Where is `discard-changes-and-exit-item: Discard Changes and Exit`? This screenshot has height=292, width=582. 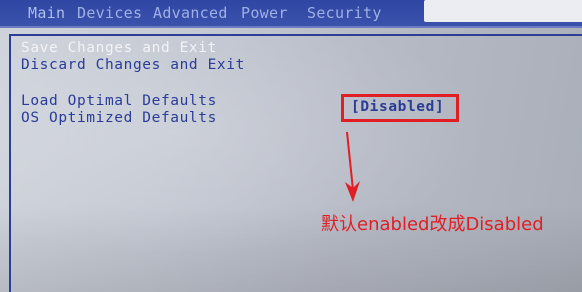
discard-changes-and-exit-item: Discard Changes and Exit is located at coordinates (133, 65).